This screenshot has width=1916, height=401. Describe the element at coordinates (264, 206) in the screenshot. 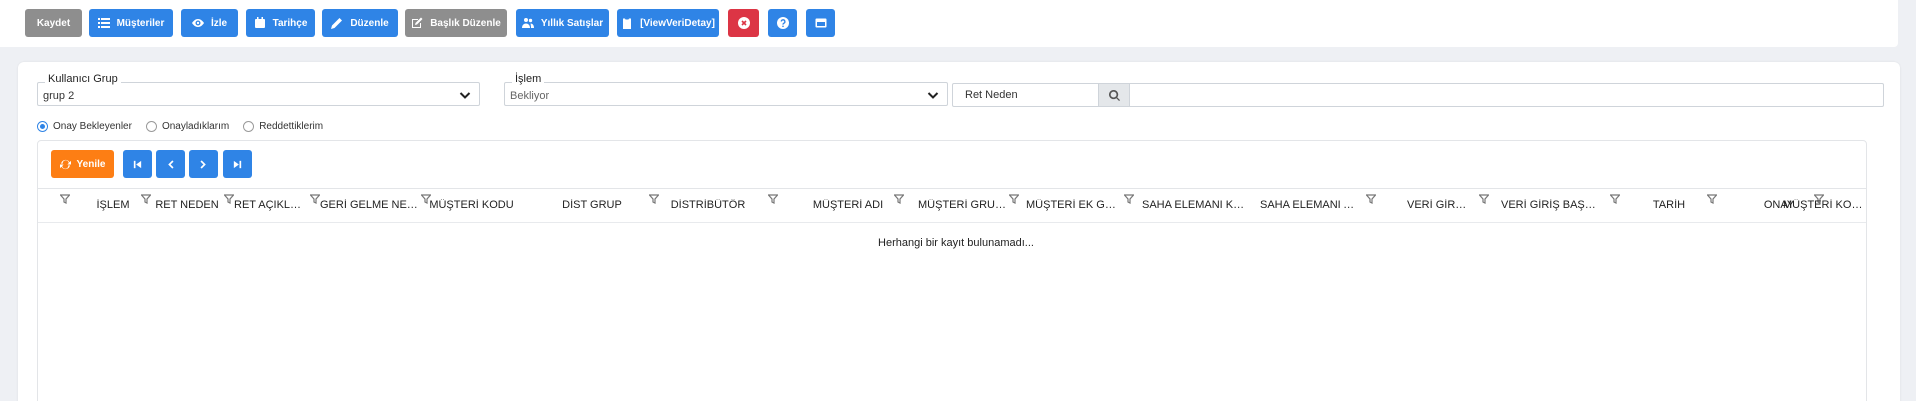

I see `column-header-ret-aciklama: RET AÇIKLAMA` at that location.